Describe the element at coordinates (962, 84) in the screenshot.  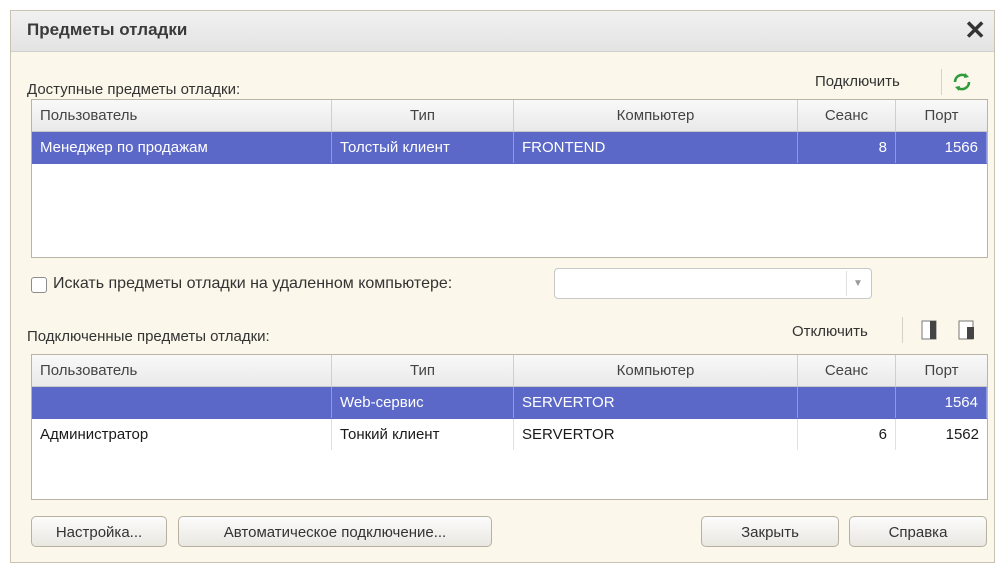
I see `refresh-icon` at that location.